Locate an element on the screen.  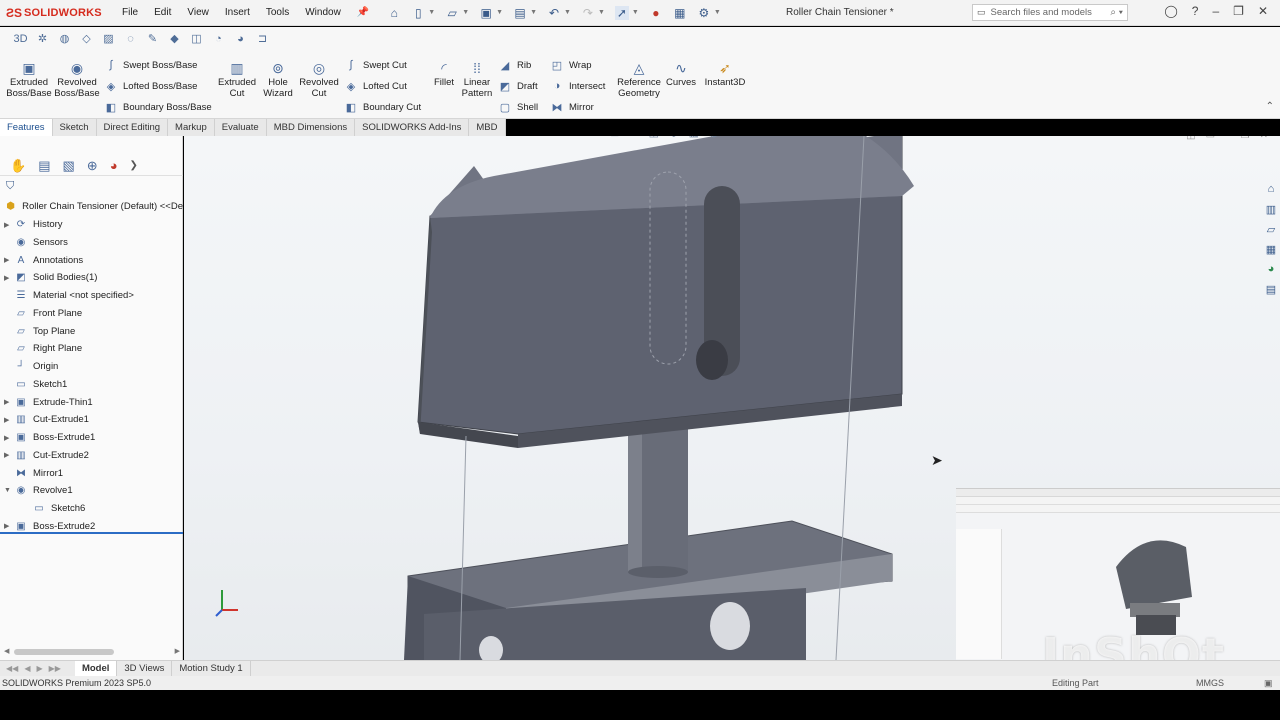
units-label: MMGS is located at coordinates (1210, 683).